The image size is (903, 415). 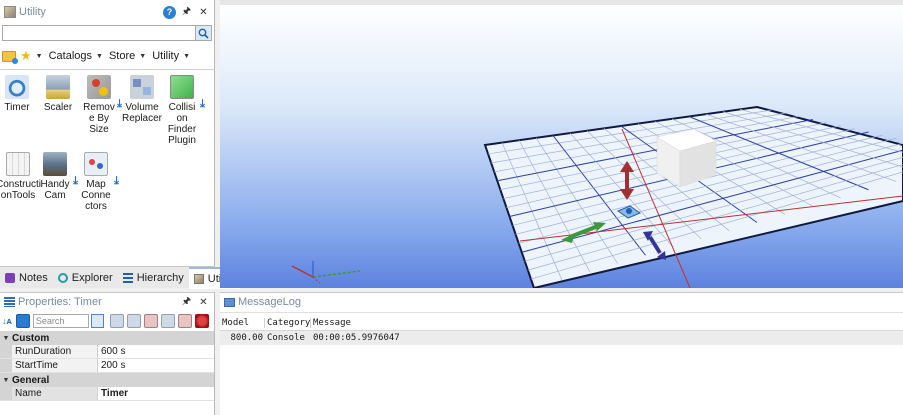 I want to click on tool-label: ctors, so click(x=96, y=206).